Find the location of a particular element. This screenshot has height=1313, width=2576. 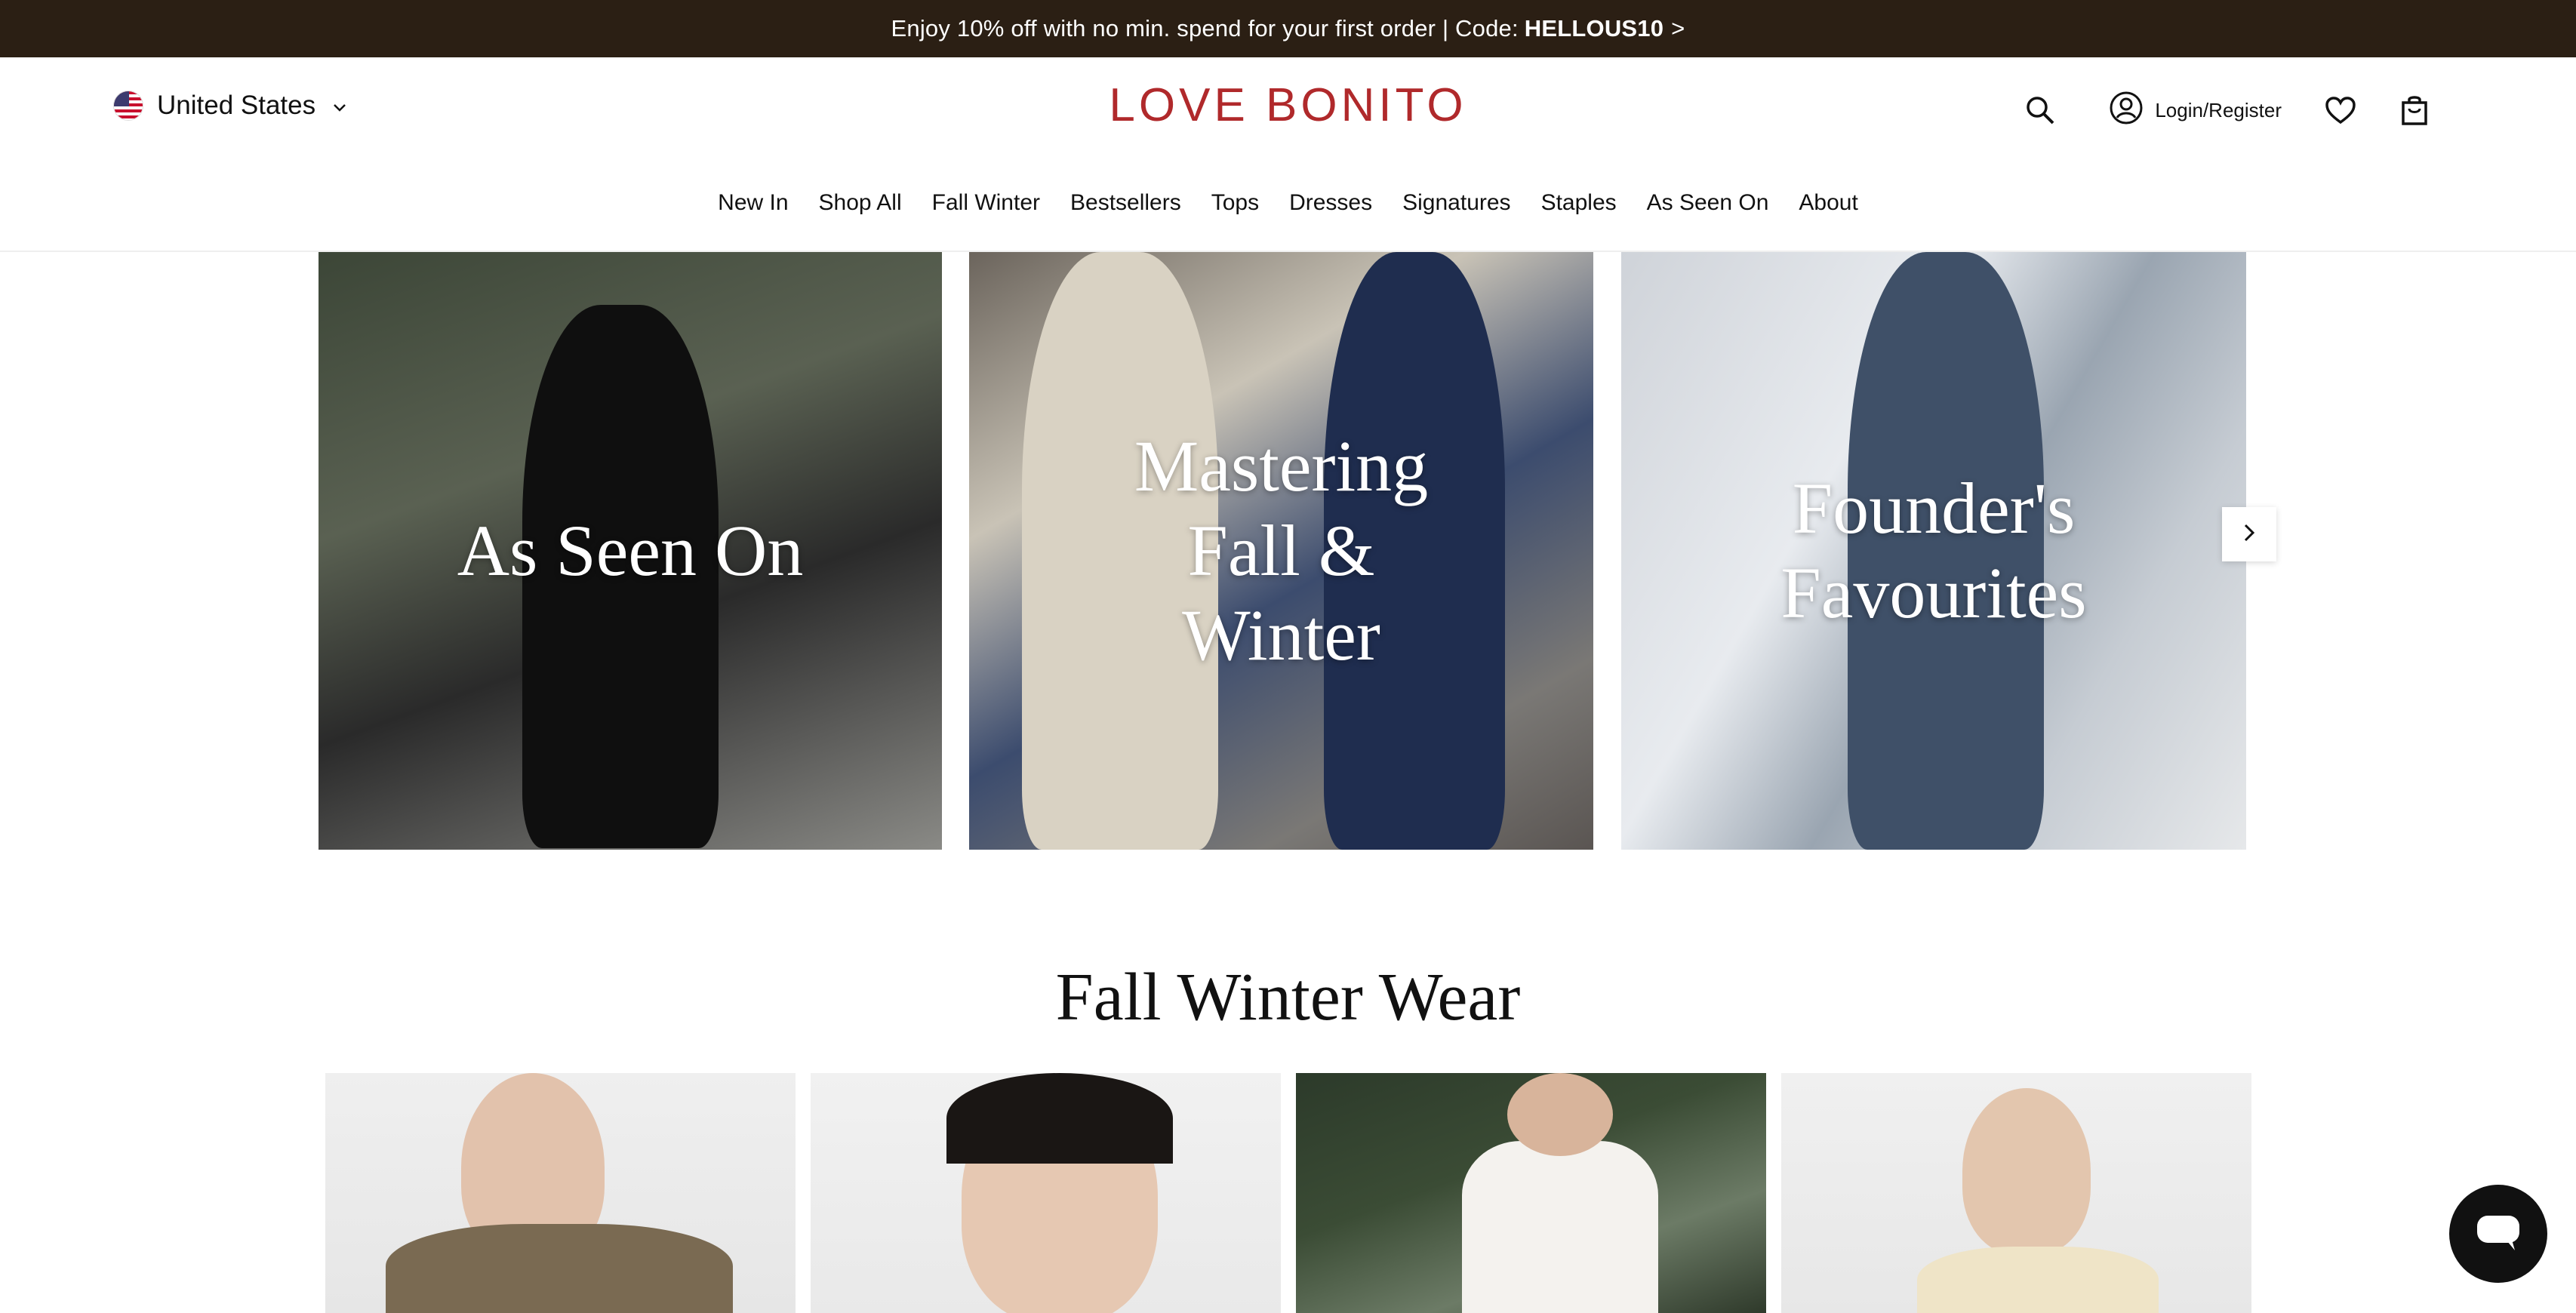

nav-item-dresses: Dresses is located at coordinates (1330, 203).